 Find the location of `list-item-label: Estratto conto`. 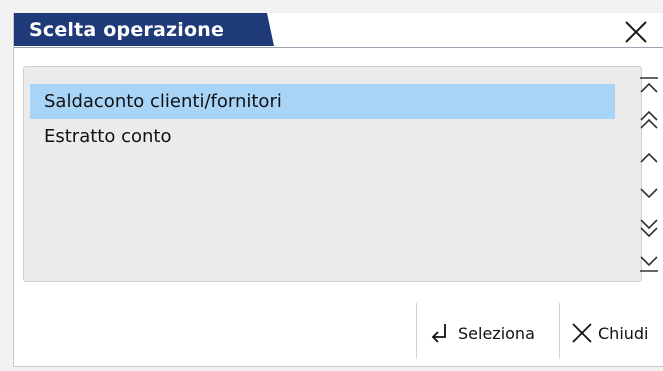

list-item-label: Estratto conto is located at coordinates (108, 136).